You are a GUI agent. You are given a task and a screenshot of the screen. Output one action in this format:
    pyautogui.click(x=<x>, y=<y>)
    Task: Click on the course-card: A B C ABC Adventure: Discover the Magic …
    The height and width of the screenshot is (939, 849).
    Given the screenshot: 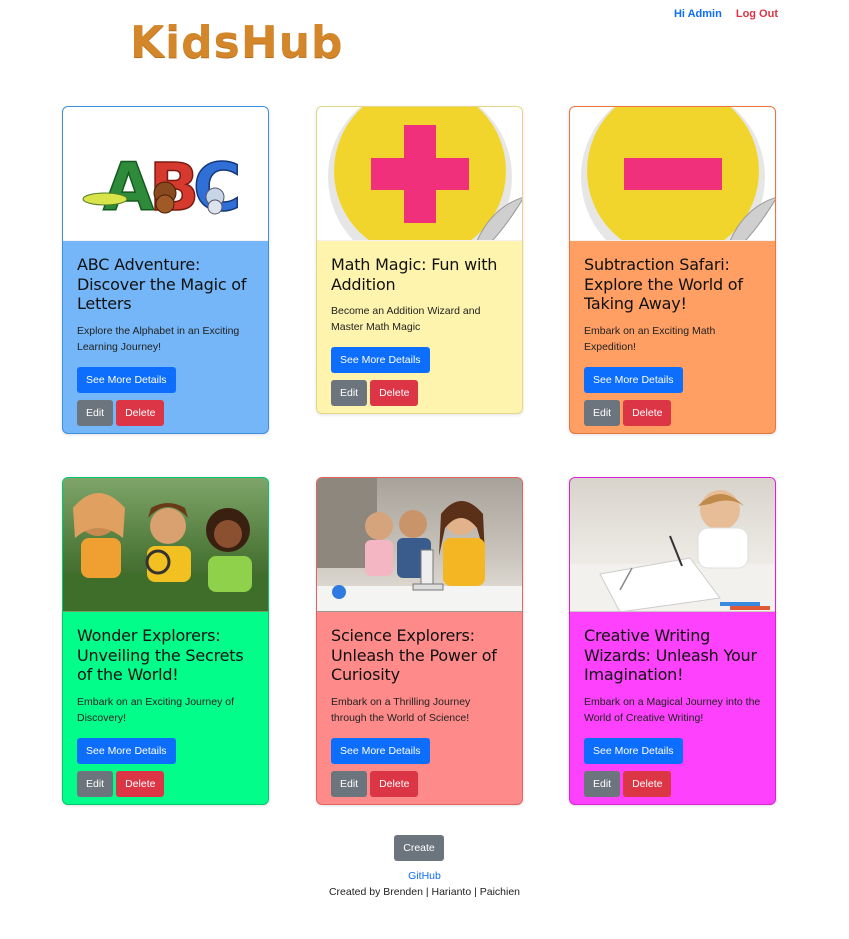 What is the action you would take?
    pyautogui.click(x=165, y=270)
    